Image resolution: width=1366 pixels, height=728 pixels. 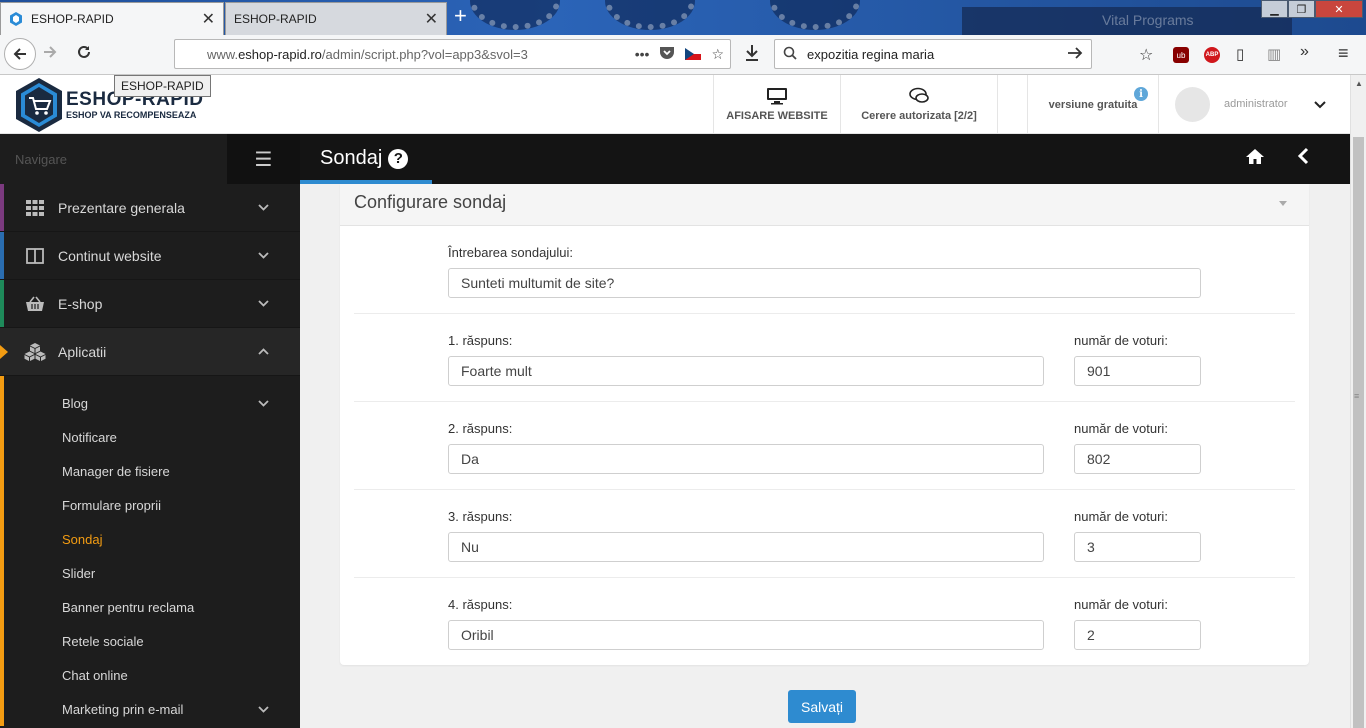 I want to click on scrollbar-thumb, so click(x=1358, y=432).